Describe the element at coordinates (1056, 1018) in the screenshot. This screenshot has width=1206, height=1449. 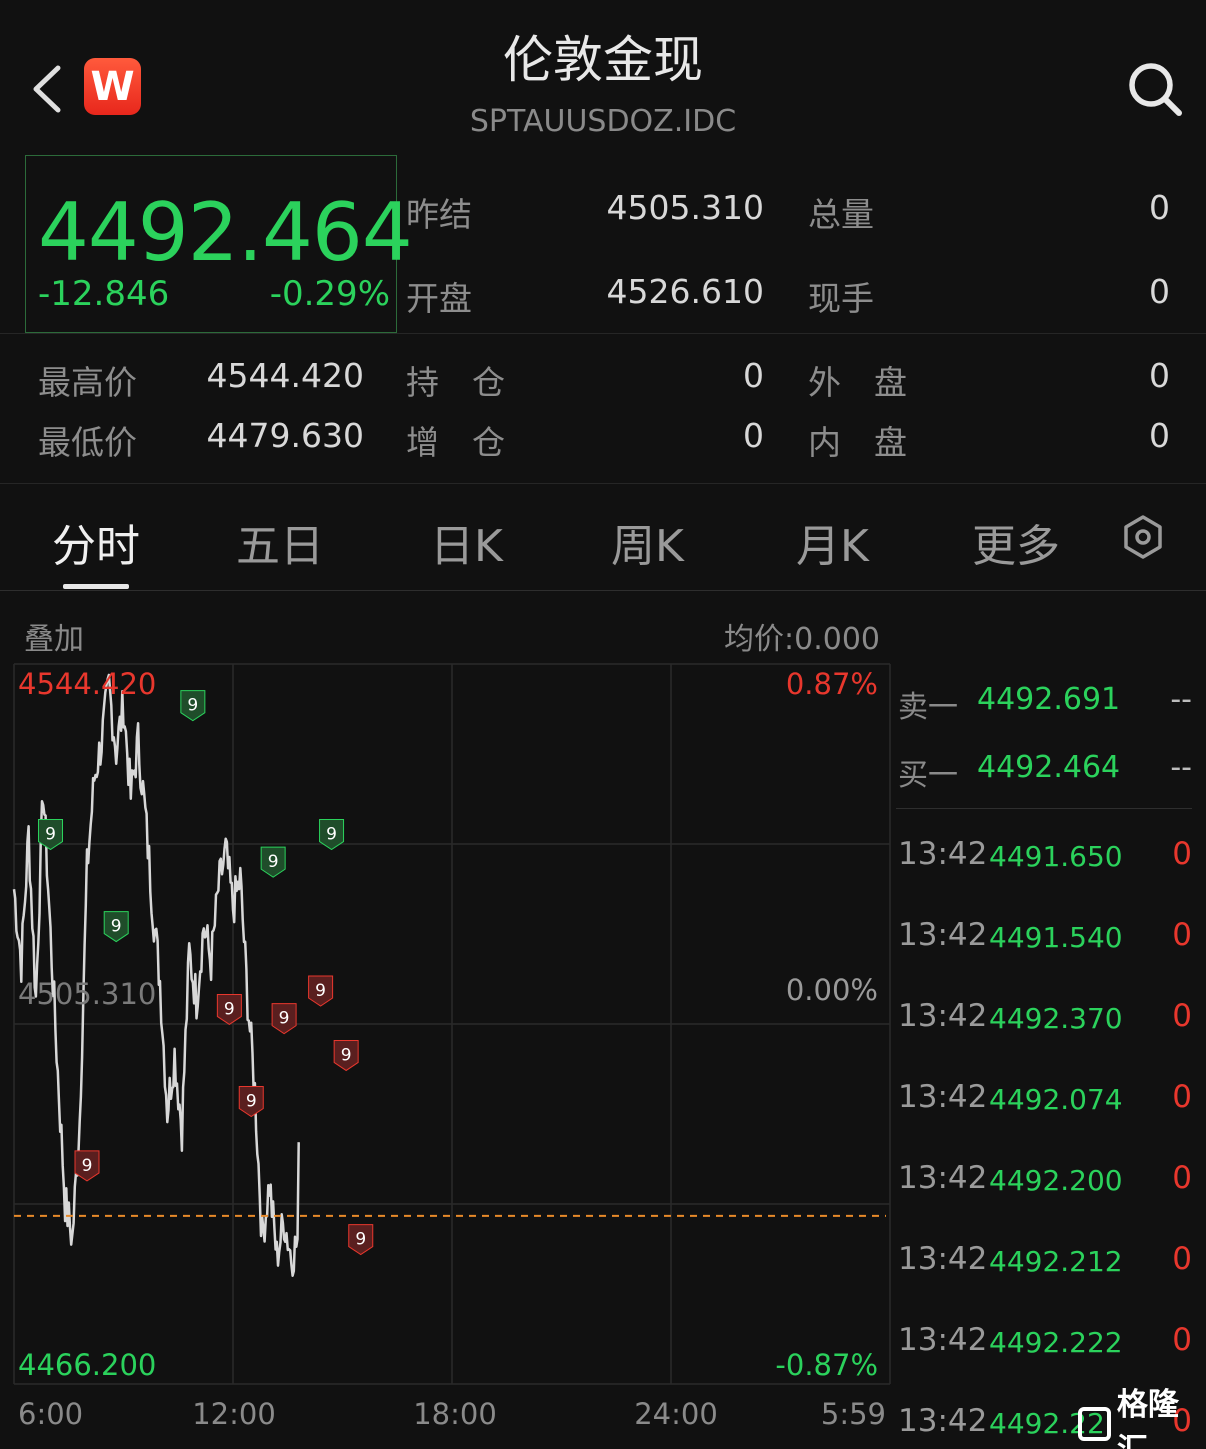
I see `trade-price: 4492.370` at that location.